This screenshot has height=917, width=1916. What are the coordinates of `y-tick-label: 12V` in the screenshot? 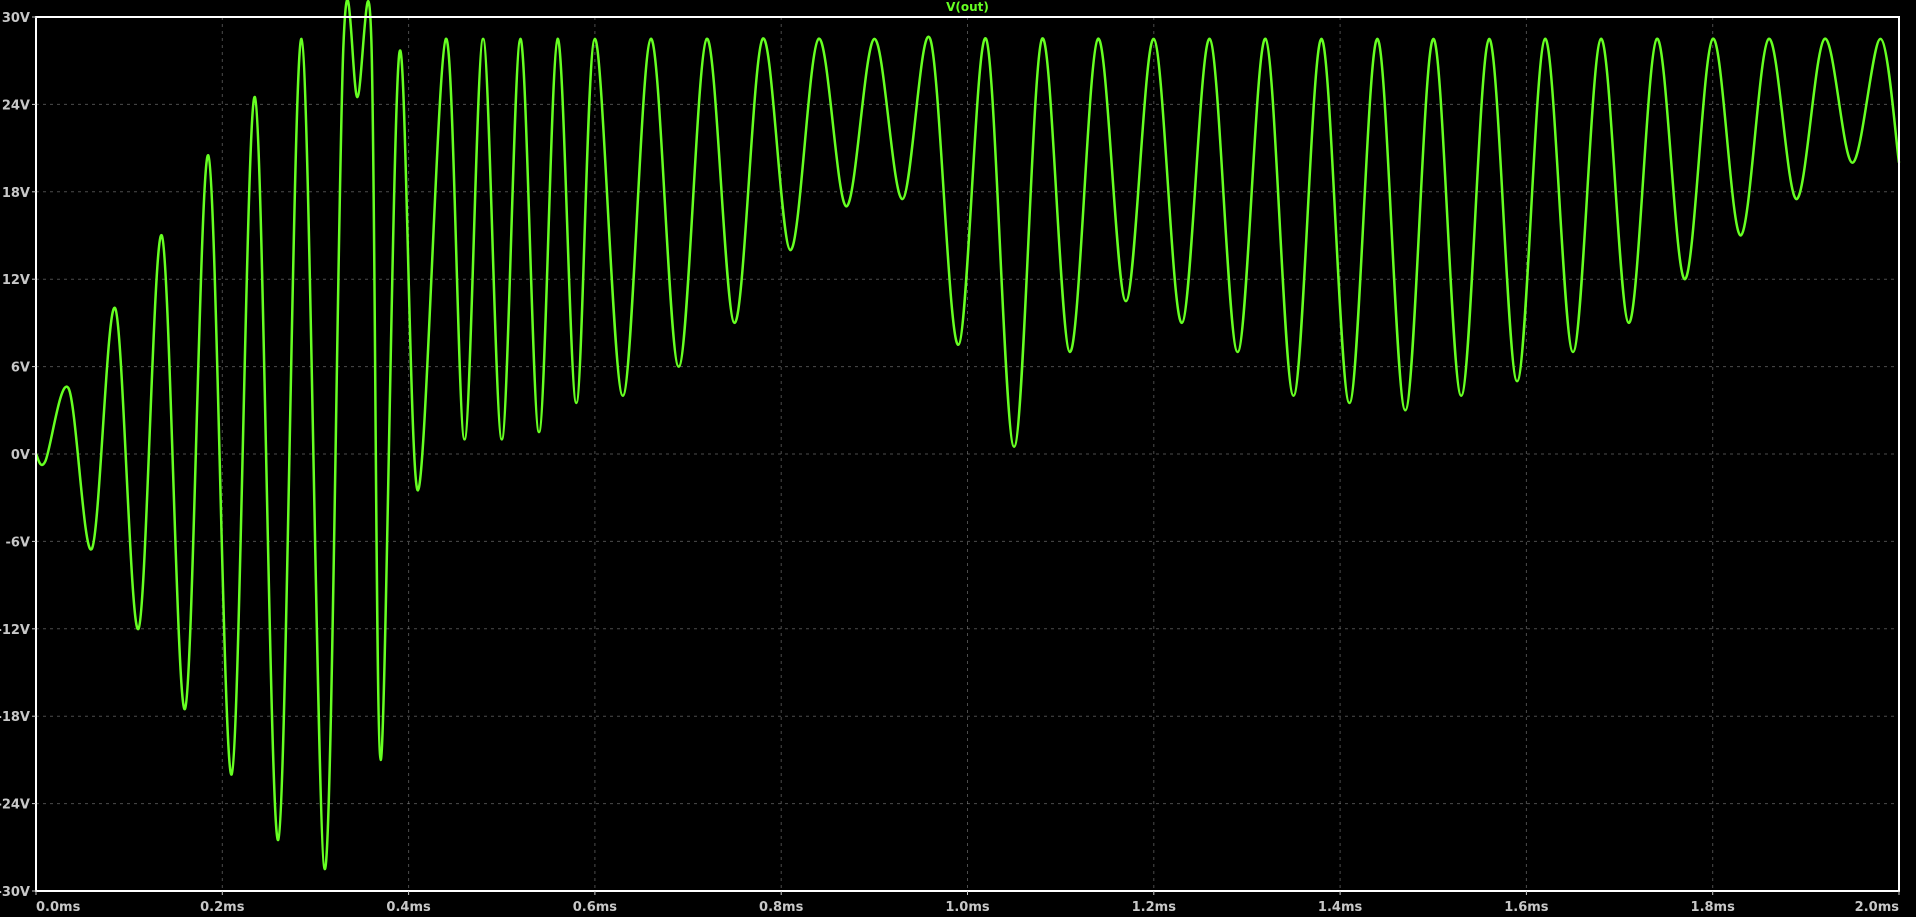 It's located at (16, 280).